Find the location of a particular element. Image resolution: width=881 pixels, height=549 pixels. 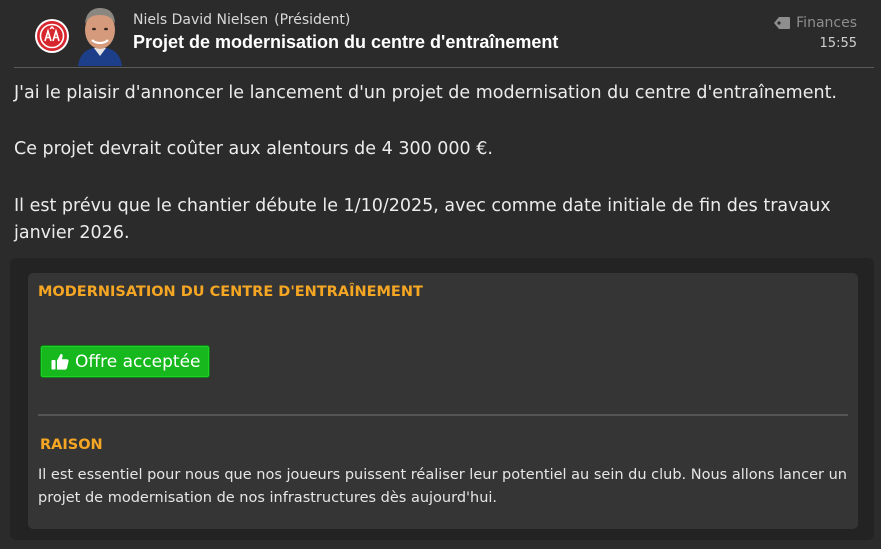

header-divider is located at coordinates (444, 67).